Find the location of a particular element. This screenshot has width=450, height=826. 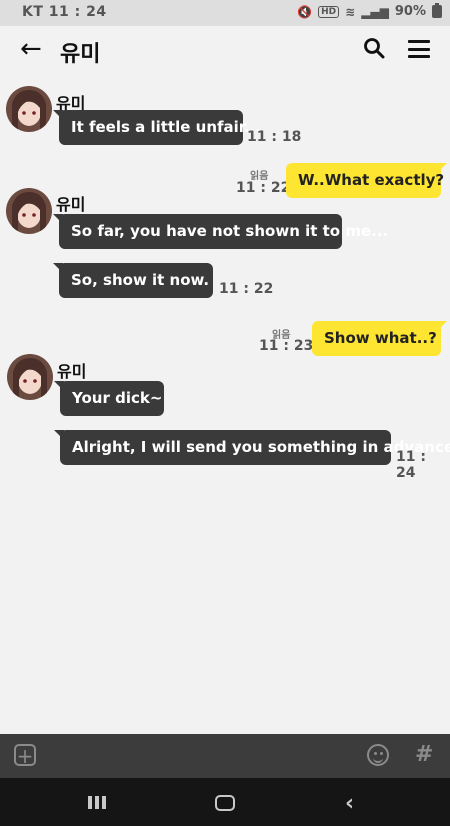

signal-icon: ▂▄▆ is located at coordinates (375, 11).